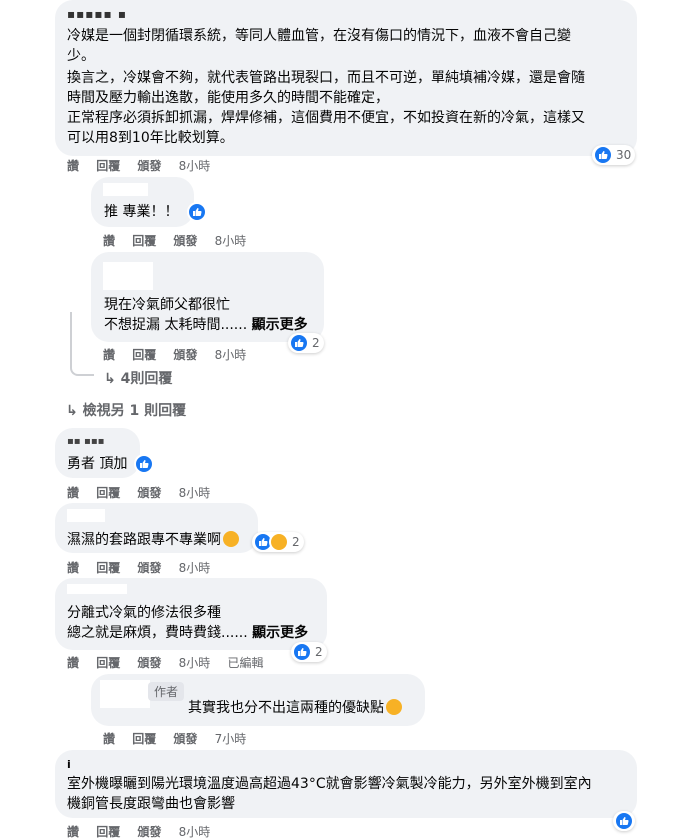  I want to click on reaction-summary, so click(624, 821).